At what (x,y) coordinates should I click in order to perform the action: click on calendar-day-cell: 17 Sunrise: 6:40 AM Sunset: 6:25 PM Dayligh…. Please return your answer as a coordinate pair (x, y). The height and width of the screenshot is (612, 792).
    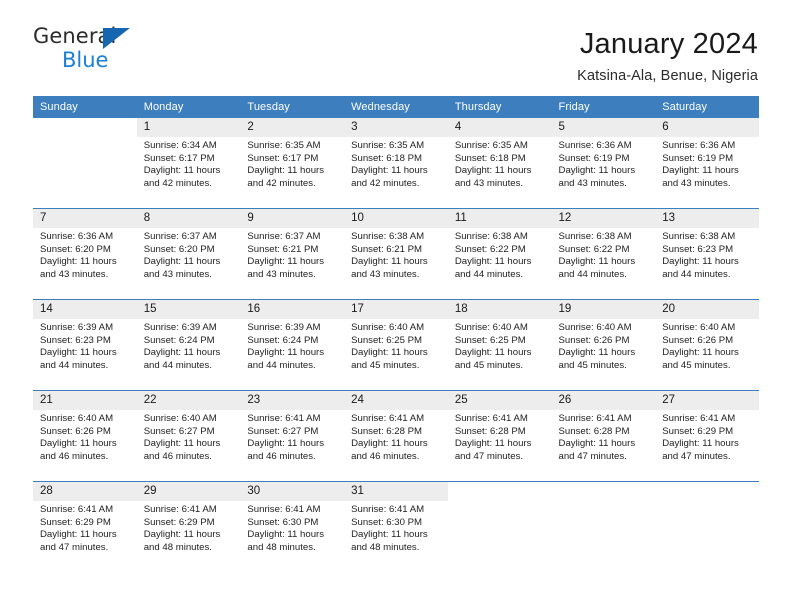
    Looking at the image, I should click on (396, 345).